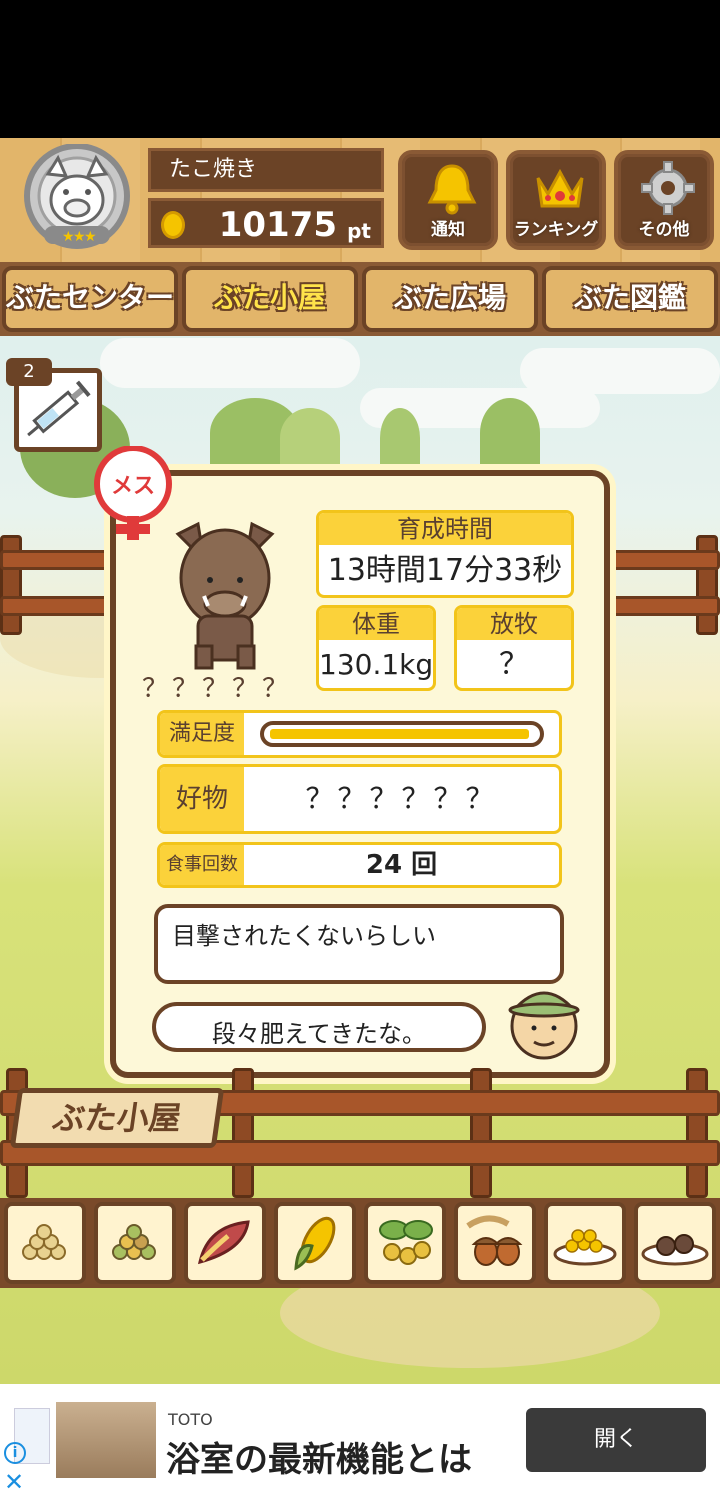 The width and height of the screenshot is (720, 1496). I want to click on notification-button: 通知, so click(448, 200).